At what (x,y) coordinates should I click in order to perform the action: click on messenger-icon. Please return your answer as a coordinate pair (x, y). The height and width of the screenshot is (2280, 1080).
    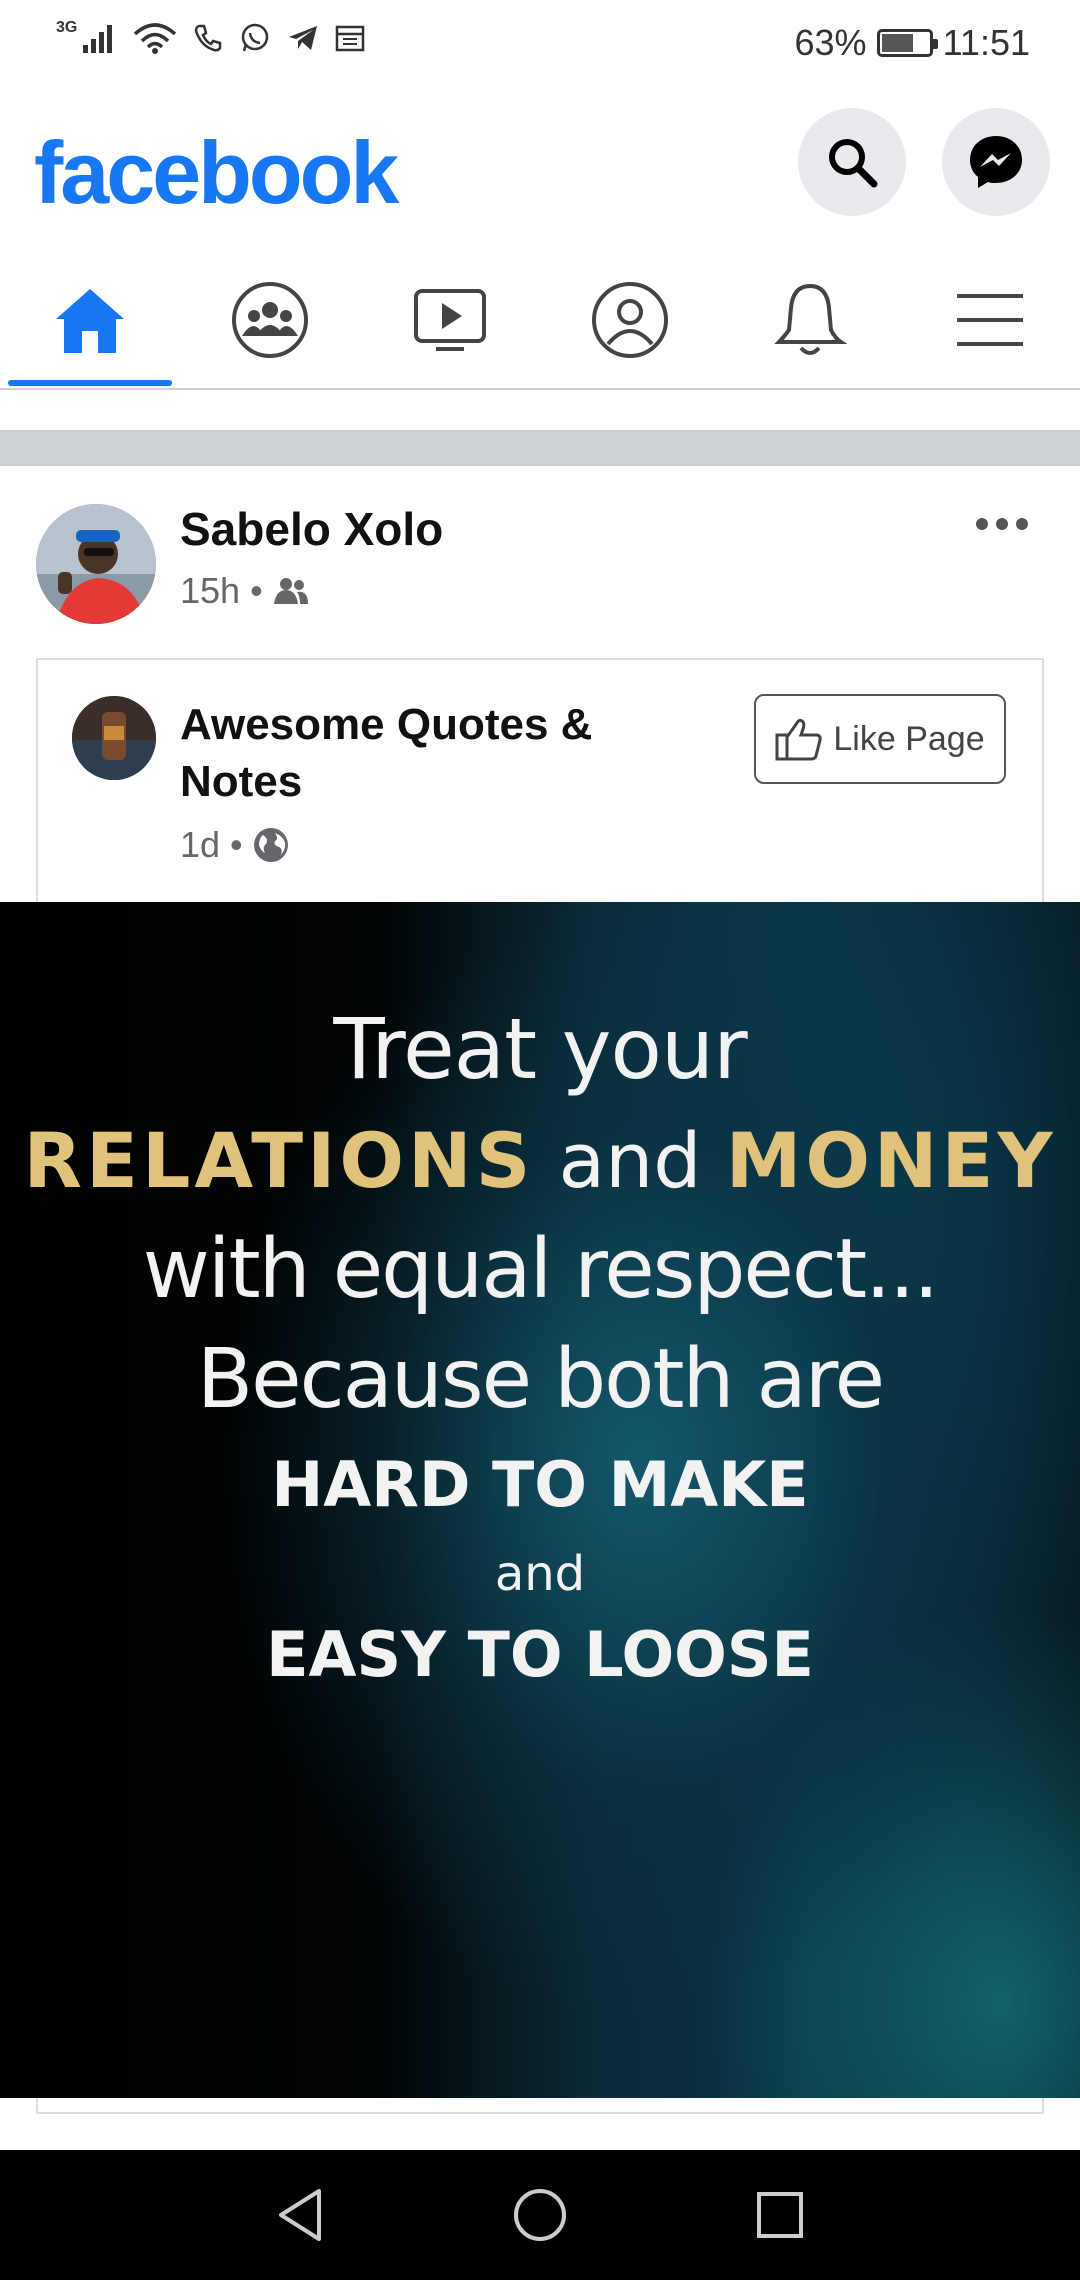
    Looking at the image, I should click on (996, 162).